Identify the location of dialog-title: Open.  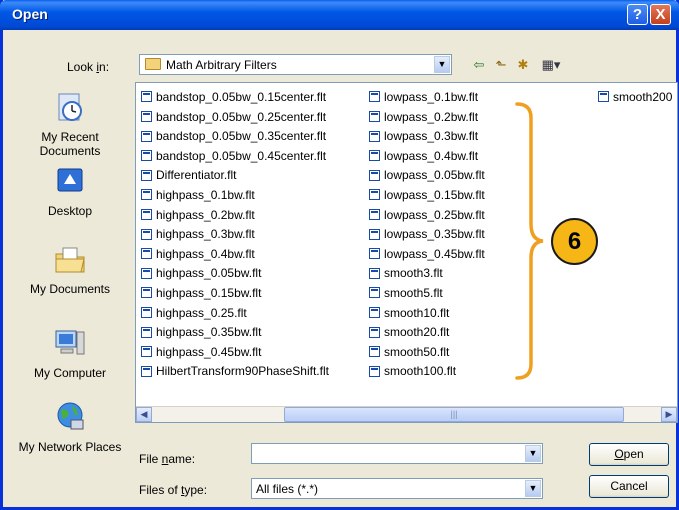
(30, 14).